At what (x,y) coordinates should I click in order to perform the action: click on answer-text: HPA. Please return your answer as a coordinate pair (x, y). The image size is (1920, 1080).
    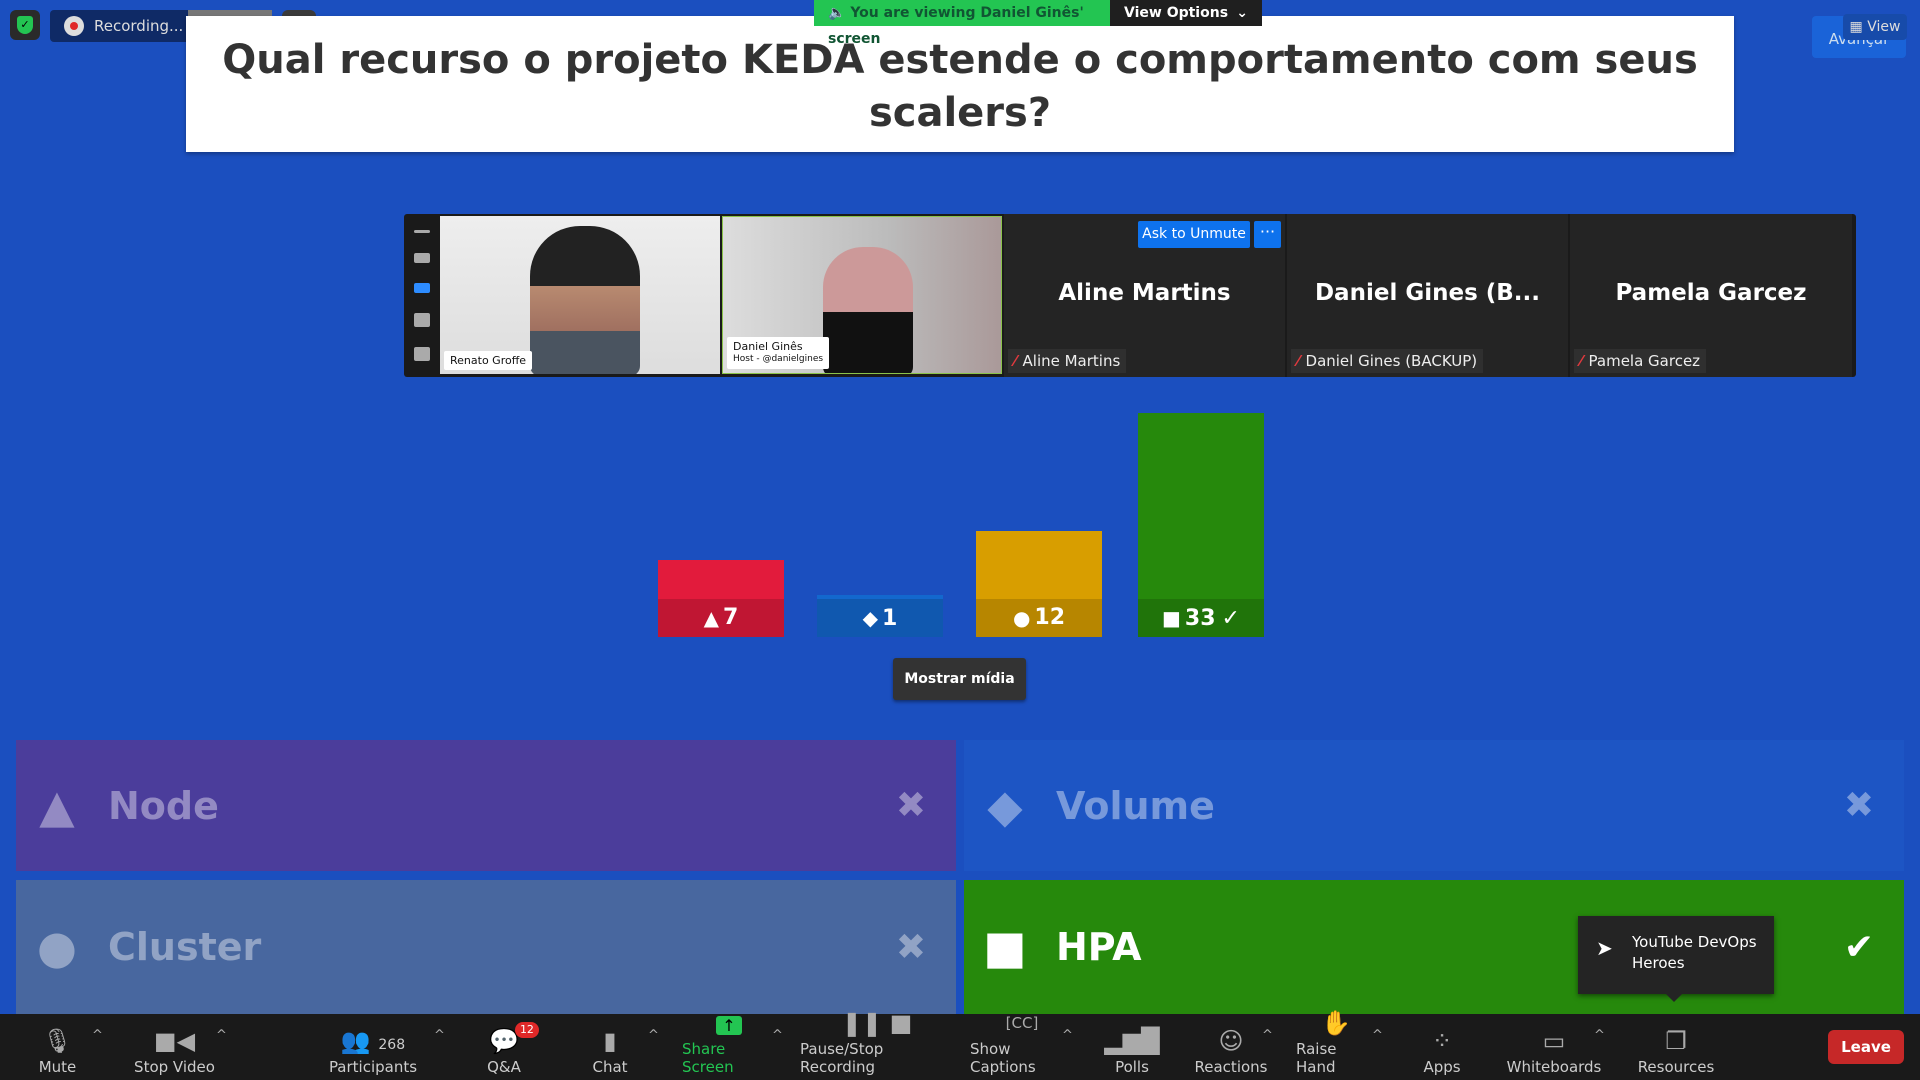
    Looking at the image, I should click on (1099, 947).